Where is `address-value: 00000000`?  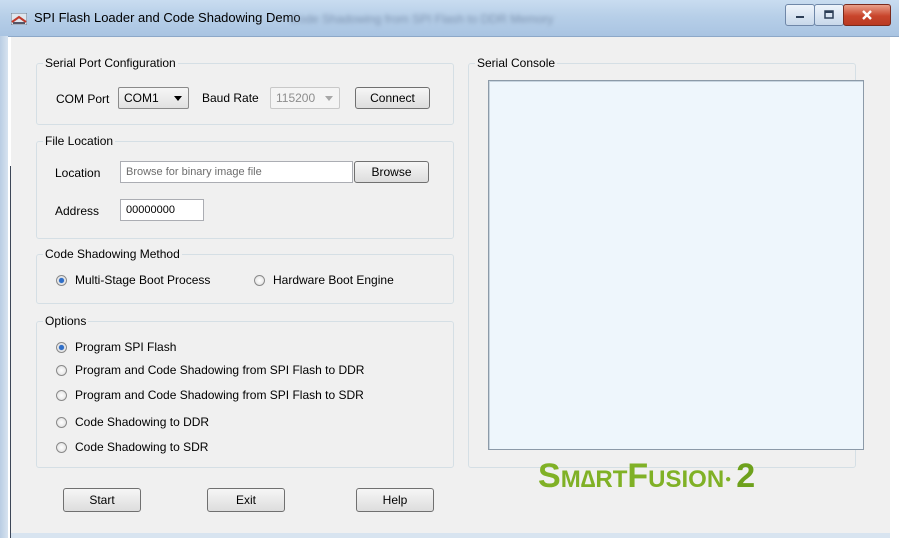
address-value: 00000000 is located at coordinates (150, 210).